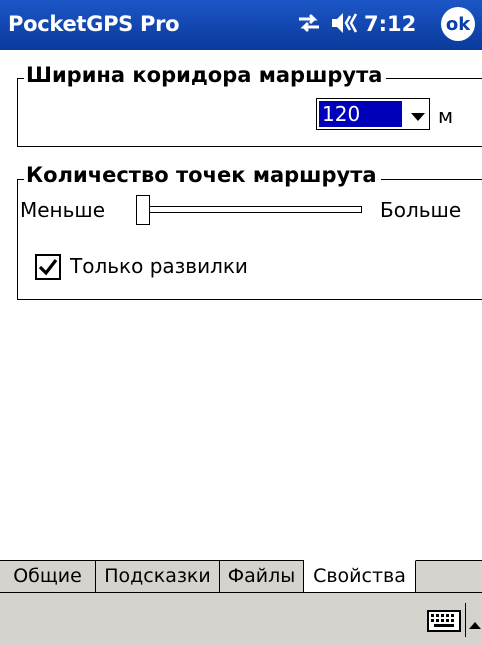 This screenshot has width=482, height=645. What do you see at coordinates (446, 116) in the screenshot?
I see `corridor-width-unit: м` at bounding box center [446, 116].